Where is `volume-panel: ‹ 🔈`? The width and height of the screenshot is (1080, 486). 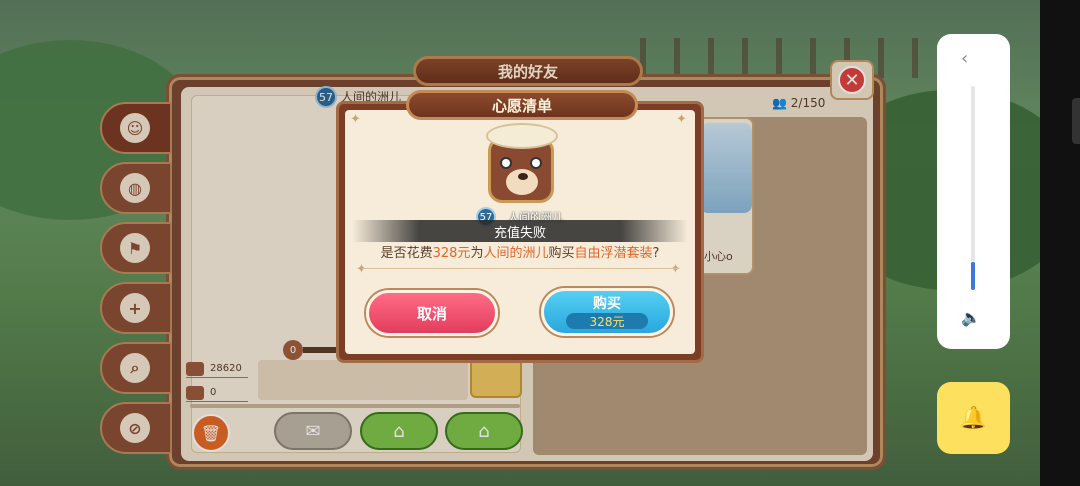 volume-panel: ‹ 🔈 is located at coordinates (973, 191).